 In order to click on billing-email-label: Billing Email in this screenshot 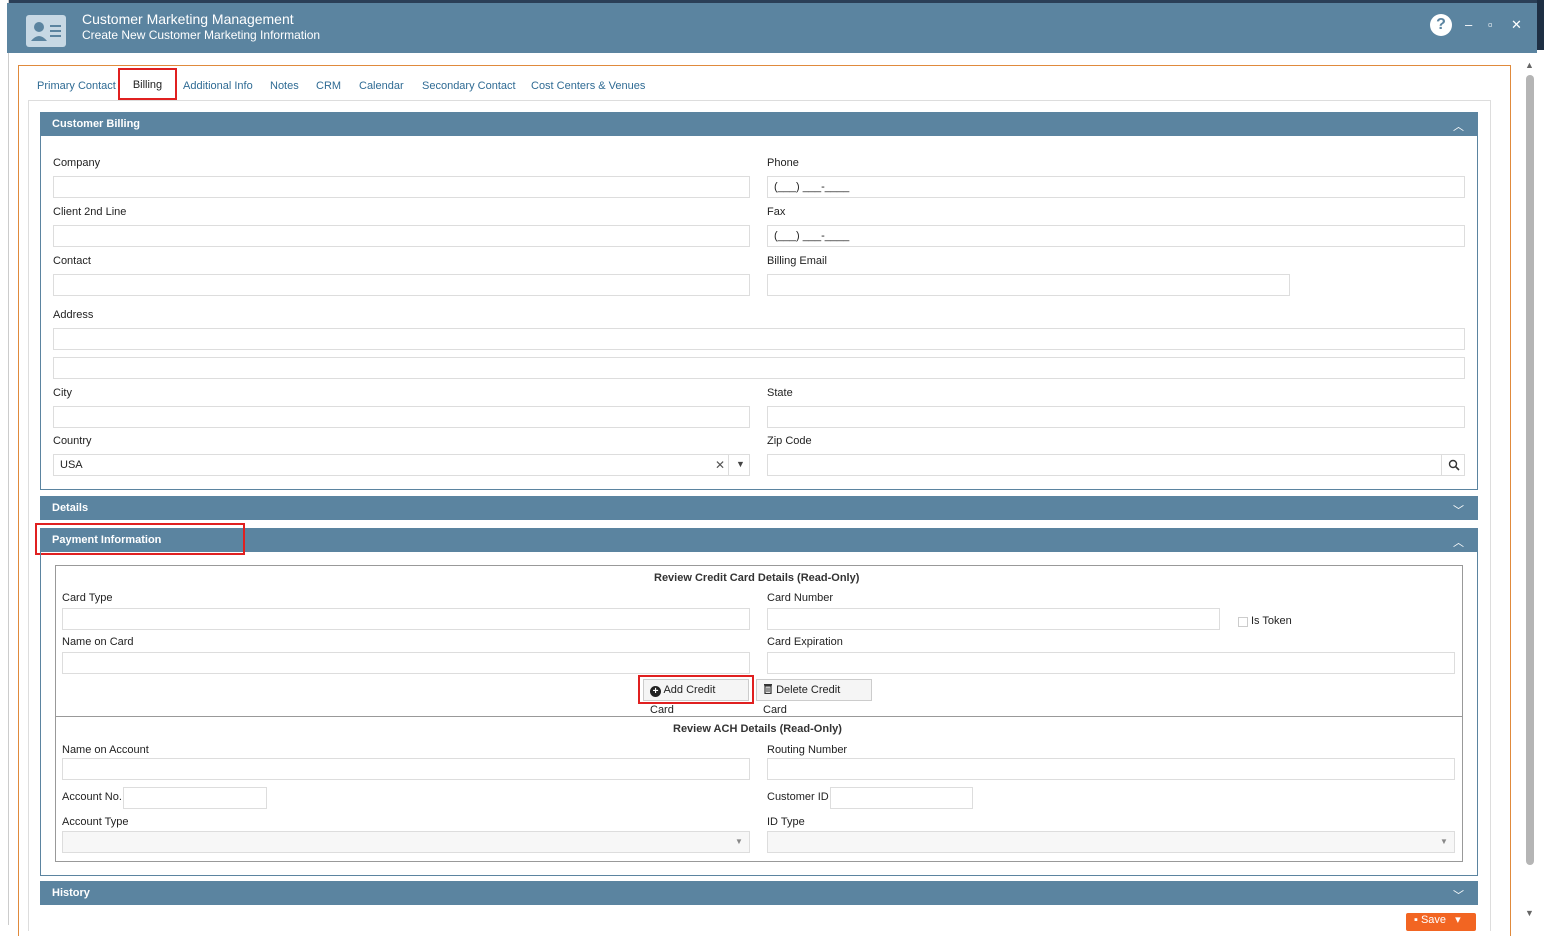, I will do `click(797, 261)`.